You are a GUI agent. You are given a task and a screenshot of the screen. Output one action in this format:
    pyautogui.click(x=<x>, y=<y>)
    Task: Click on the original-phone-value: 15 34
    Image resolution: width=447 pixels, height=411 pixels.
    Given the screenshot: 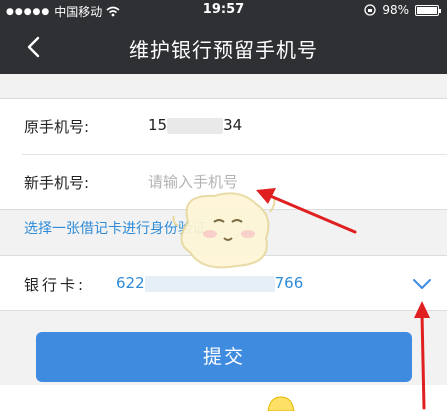 What is the action you would take?
    pyautogui.click(x=195, y=125)
    